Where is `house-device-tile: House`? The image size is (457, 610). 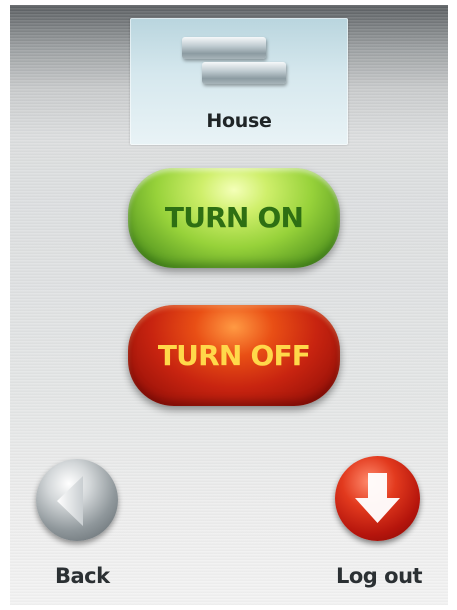
house-device-tile: House is located at coordinates (239, 81).